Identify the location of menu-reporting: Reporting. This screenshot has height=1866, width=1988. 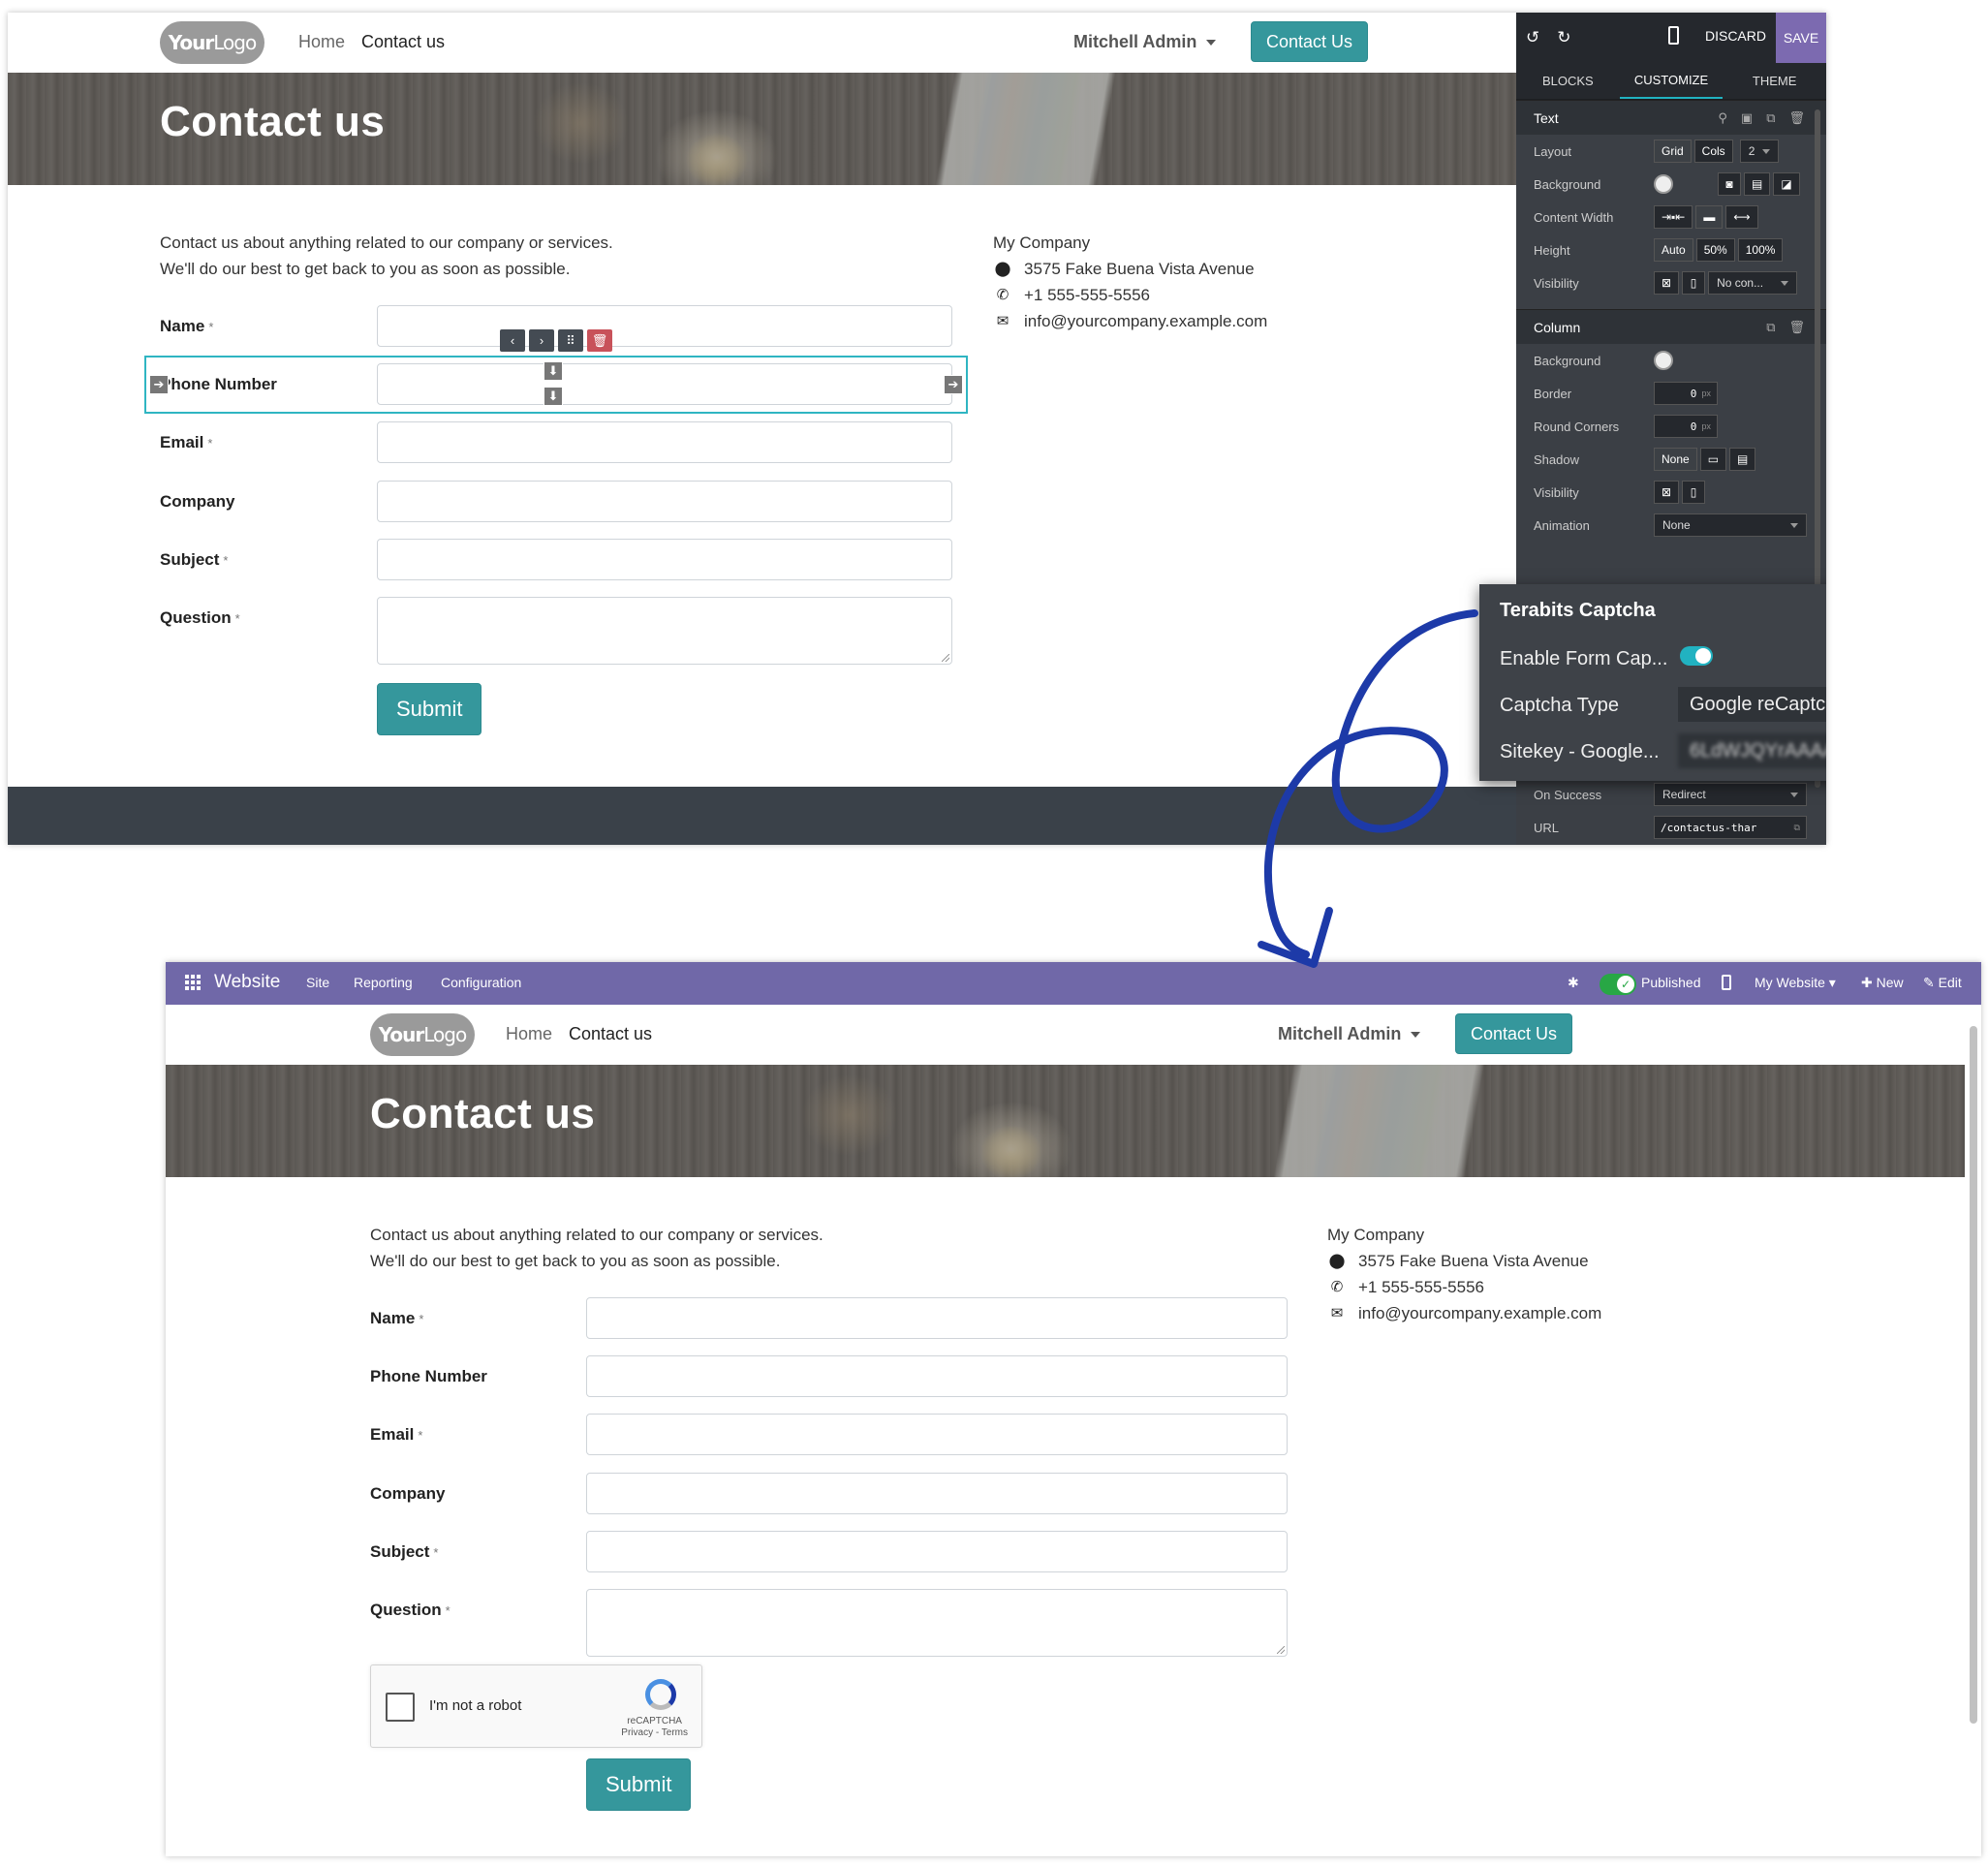
(383, 982).